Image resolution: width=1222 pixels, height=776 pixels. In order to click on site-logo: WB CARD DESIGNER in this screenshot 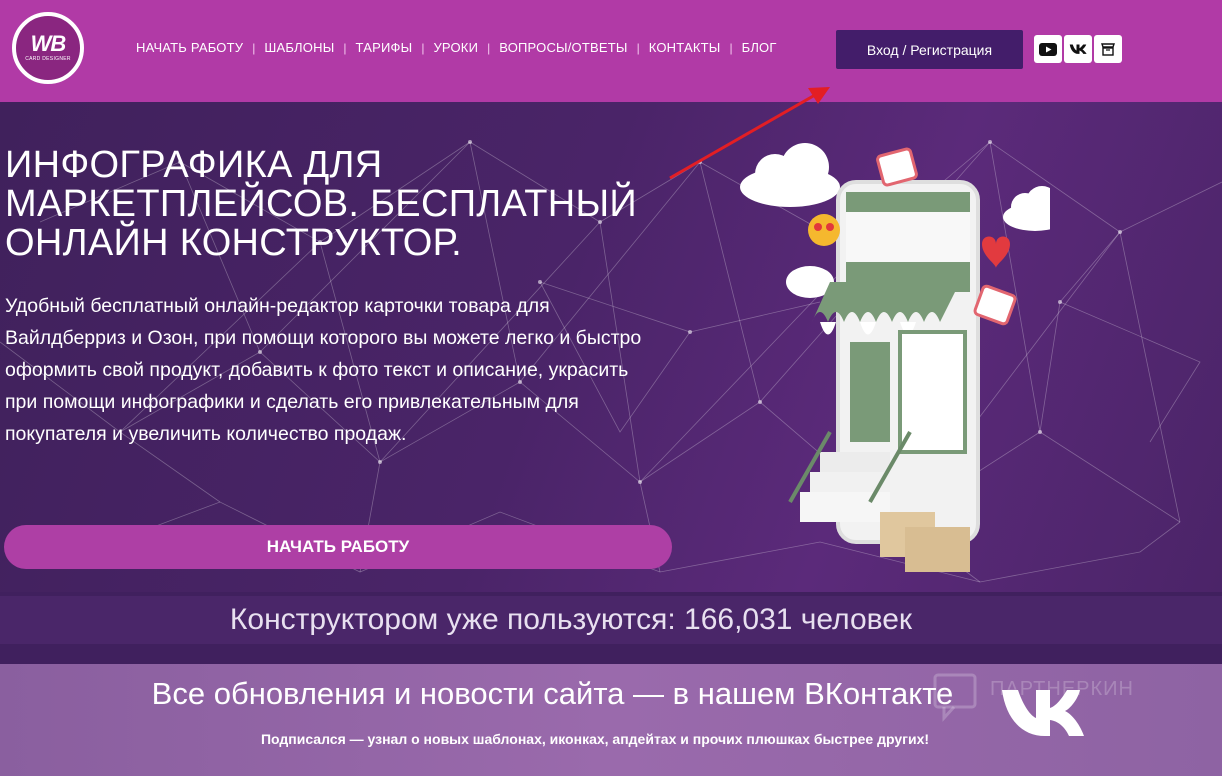, I will do `click(48, 48)`.